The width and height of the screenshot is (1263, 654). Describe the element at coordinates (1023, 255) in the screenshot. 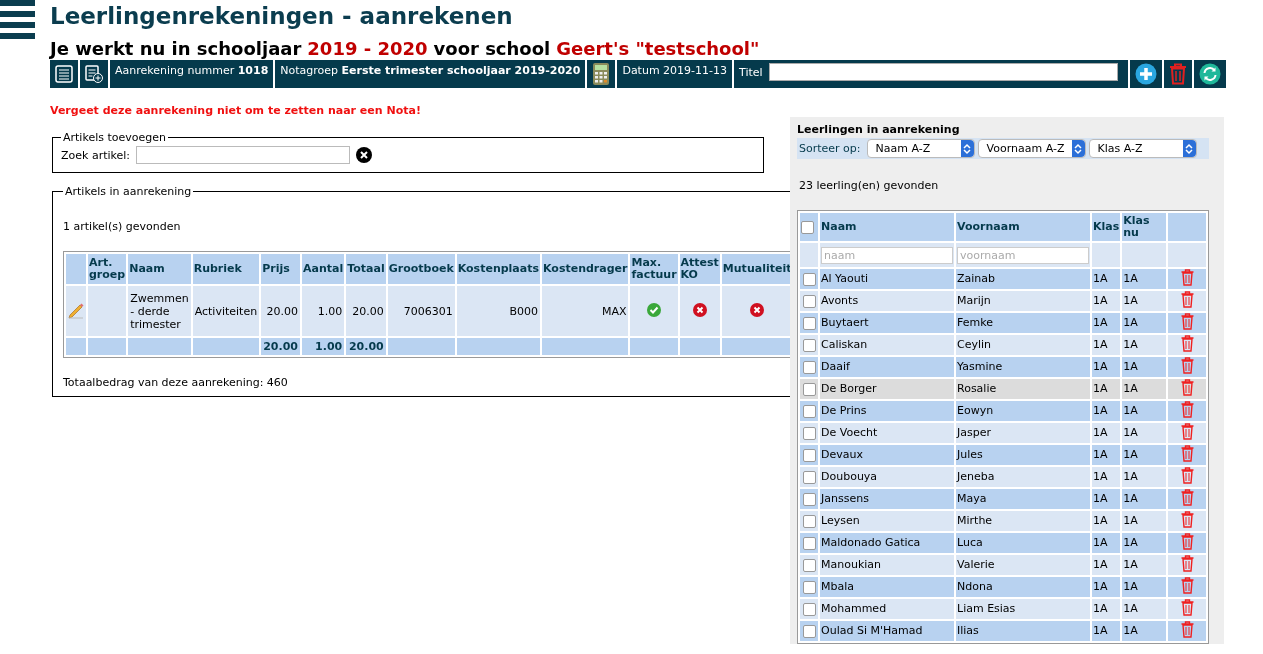

I see `filter-field: voornaam` at that location.